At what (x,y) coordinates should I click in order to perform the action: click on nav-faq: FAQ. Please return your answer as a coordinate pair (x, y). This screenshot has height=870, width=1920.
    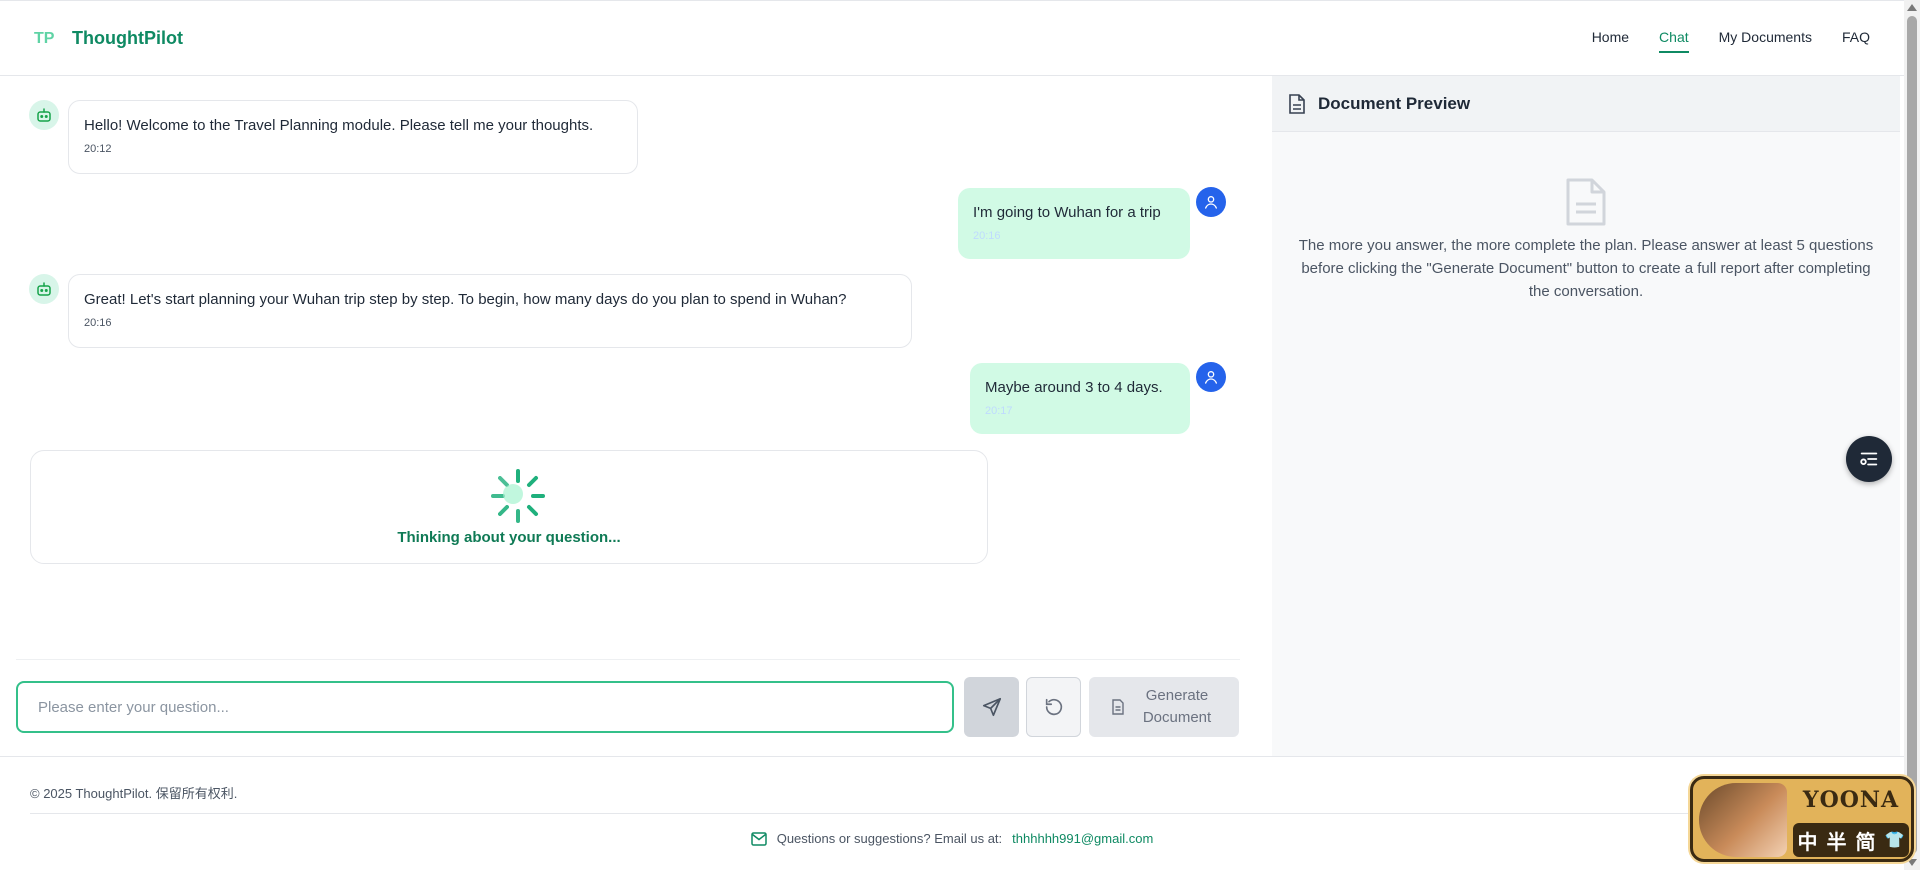
    Looking at the image, I should click on (1856, 41).